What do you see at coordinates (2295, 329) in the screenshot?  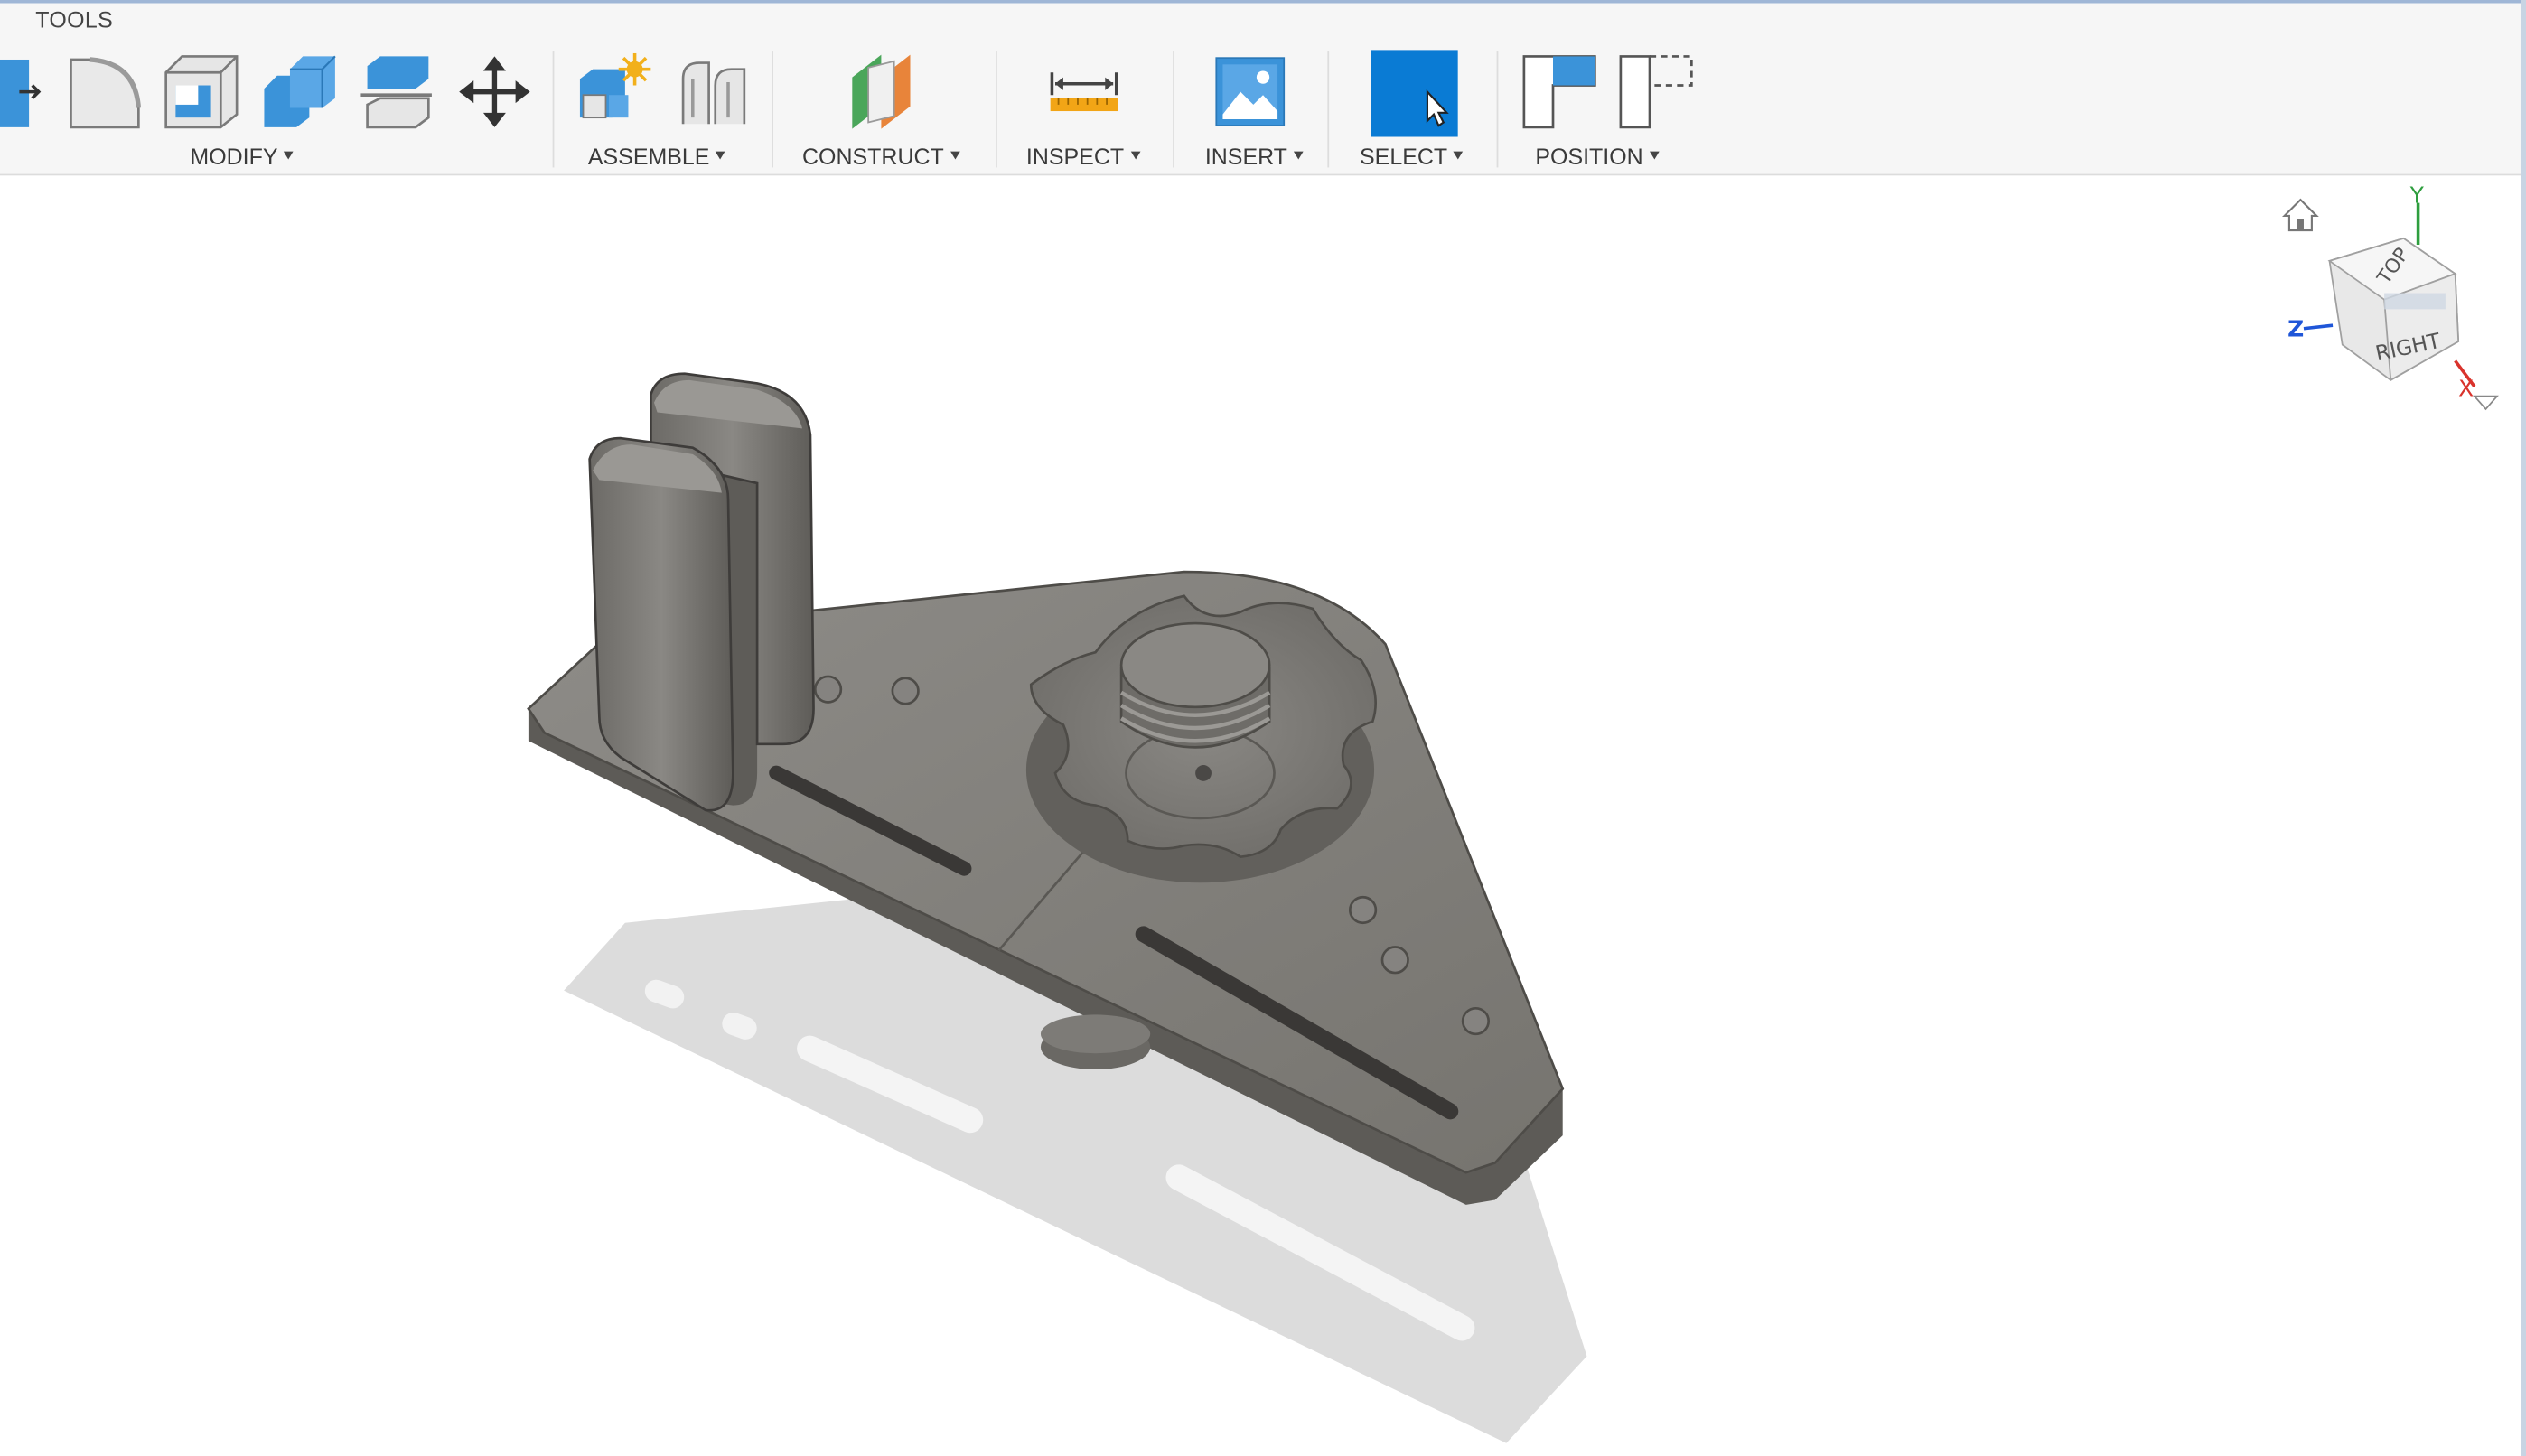 I see `axis-z-label: Z` at bounding box center [2295, 329].